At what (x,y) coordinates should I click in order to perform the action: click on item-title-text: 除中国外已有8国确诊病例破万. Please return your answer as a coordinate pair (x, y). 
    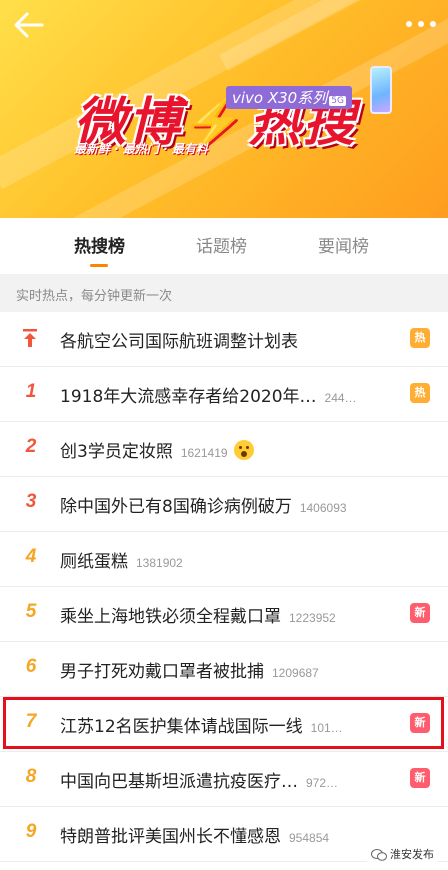
    Looking at the image, I should click on (176, 507).